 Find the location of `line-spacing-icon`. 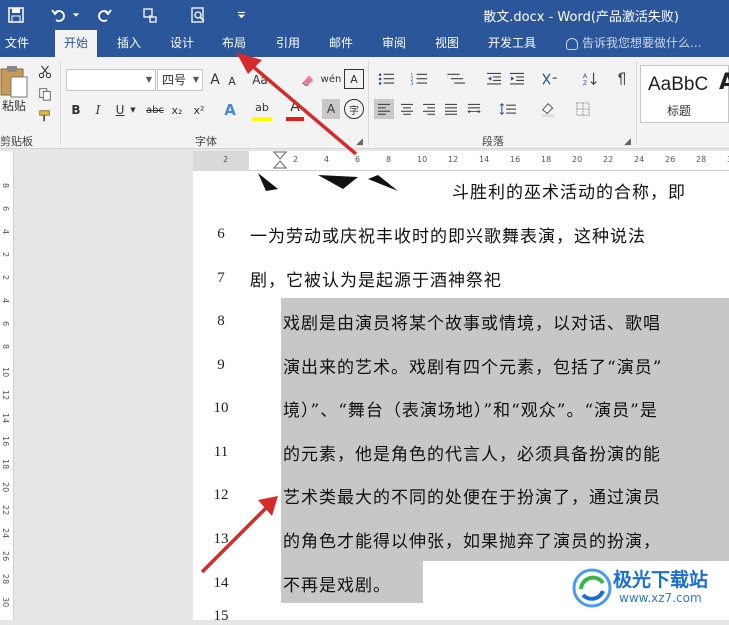

line-spacing-icon is located at coordinates (508, 109).